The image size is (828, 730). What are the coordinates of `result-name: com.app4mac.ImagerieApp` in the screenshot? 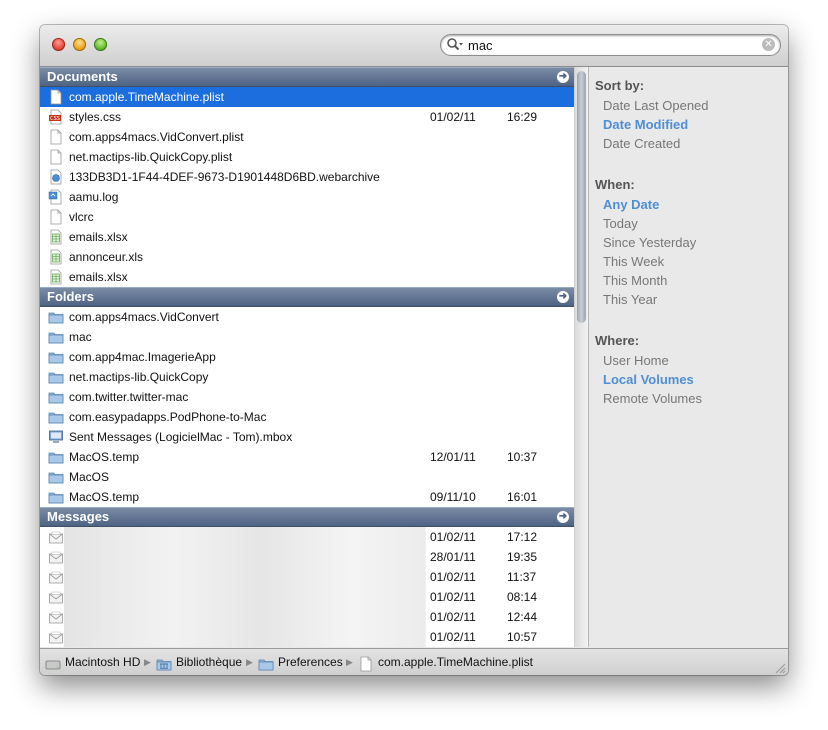 It's located at (142, 357).